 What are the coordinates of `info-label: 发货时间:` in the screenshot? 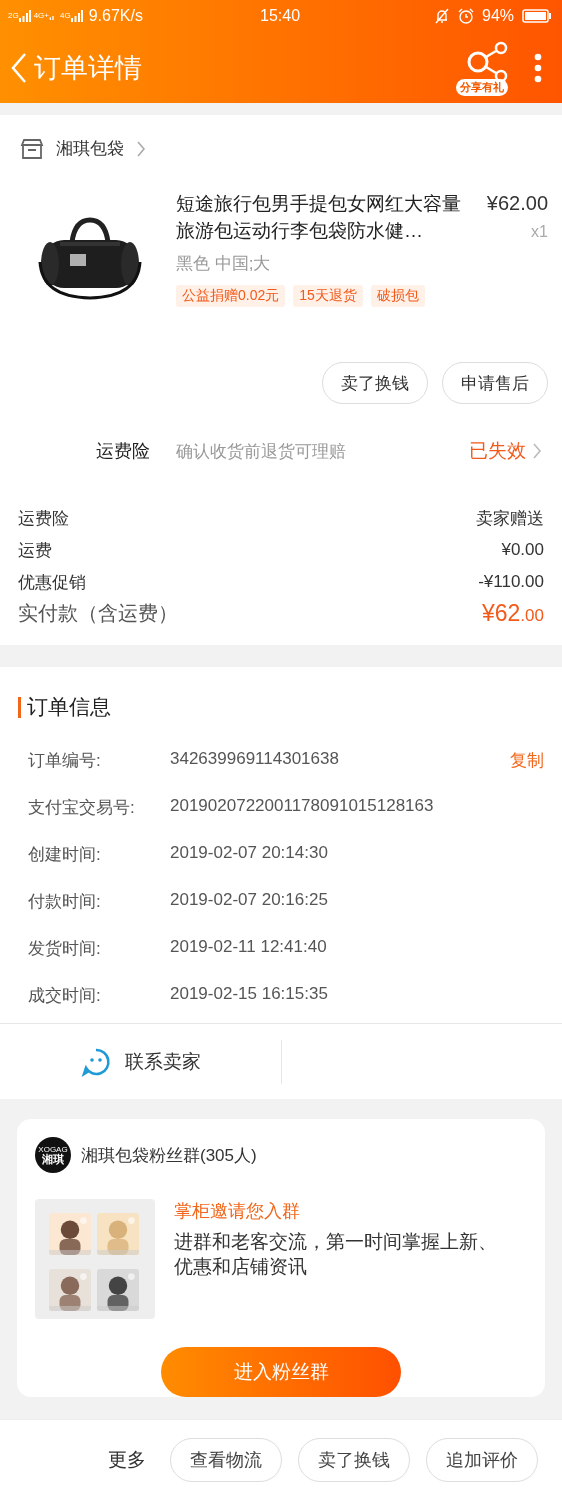 It's located at (65, 949).